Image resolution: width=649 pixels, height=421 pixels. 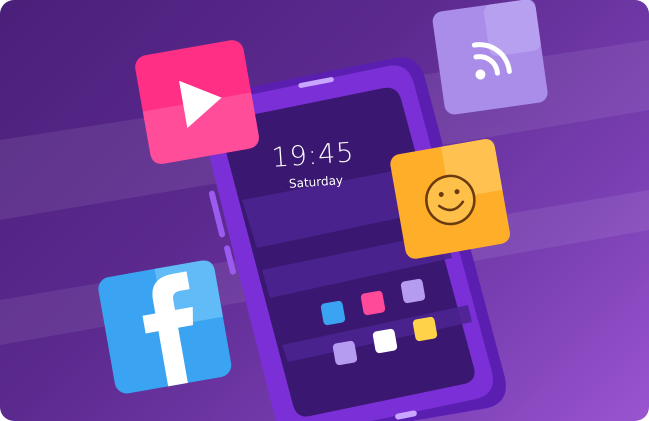 What do you see at coordinates (165, 327) in the screenshot?
I see `facebook-tile` at bounding box center [165, 327].